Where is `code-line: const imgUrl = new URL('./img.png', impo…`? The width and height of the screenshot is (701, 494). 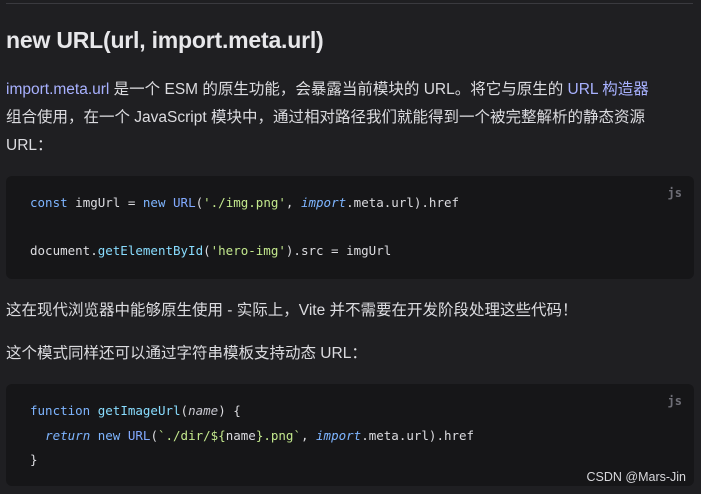 code-line: const imgUrl = new URL('./img.png', impo… is located at coordinates (245, 202).